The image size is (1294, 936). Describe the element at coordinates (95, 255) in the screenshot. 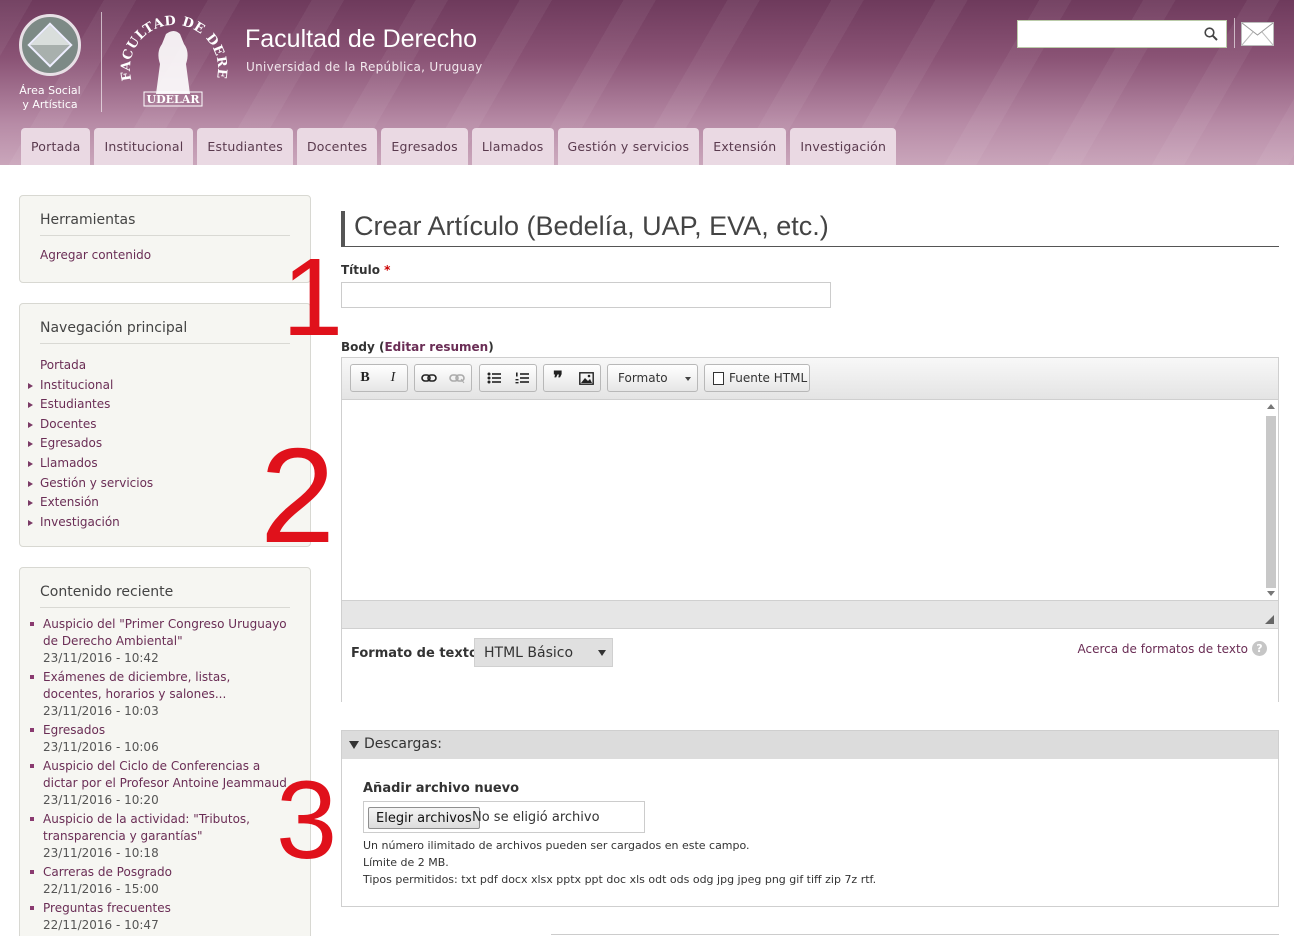

I see `add-content-link: Agregar contenido` at that location.